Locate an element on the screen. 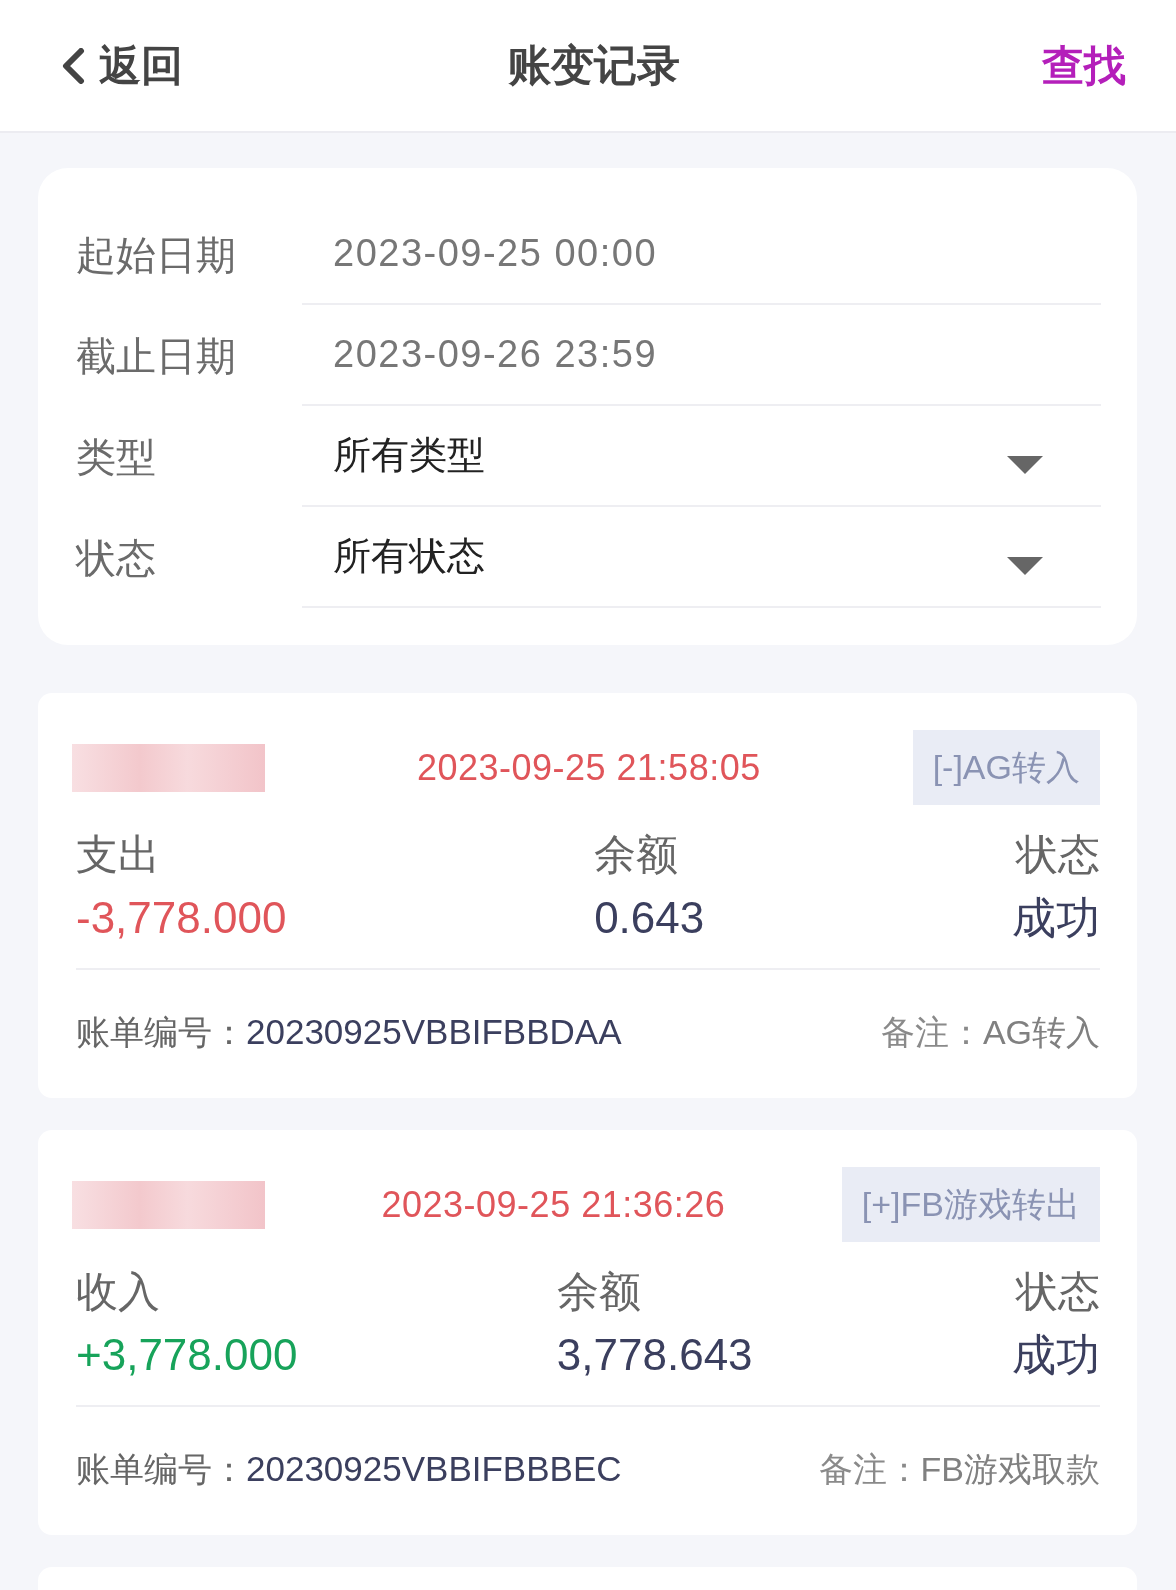  date-field: 2023-09-26 23:59 is located at coordinates (701, 355).